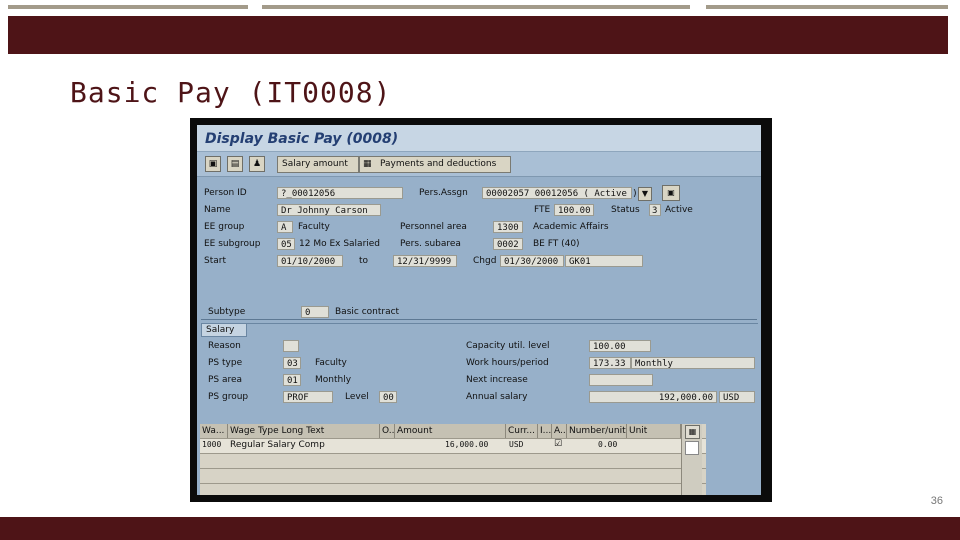  Describe the element at coordinates (357, 397) in the screenshot. I see `level-label: Level` at that location.